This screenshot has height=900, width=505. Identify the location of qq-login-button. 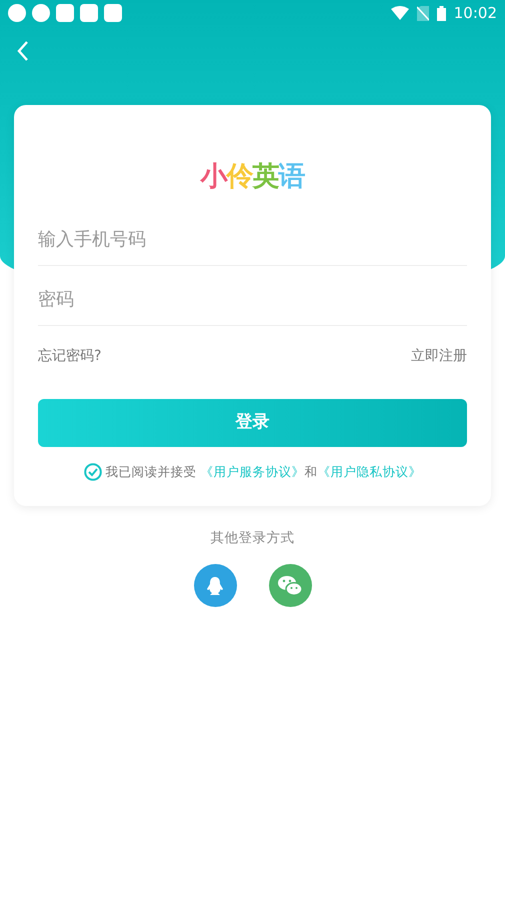
(215, 585).